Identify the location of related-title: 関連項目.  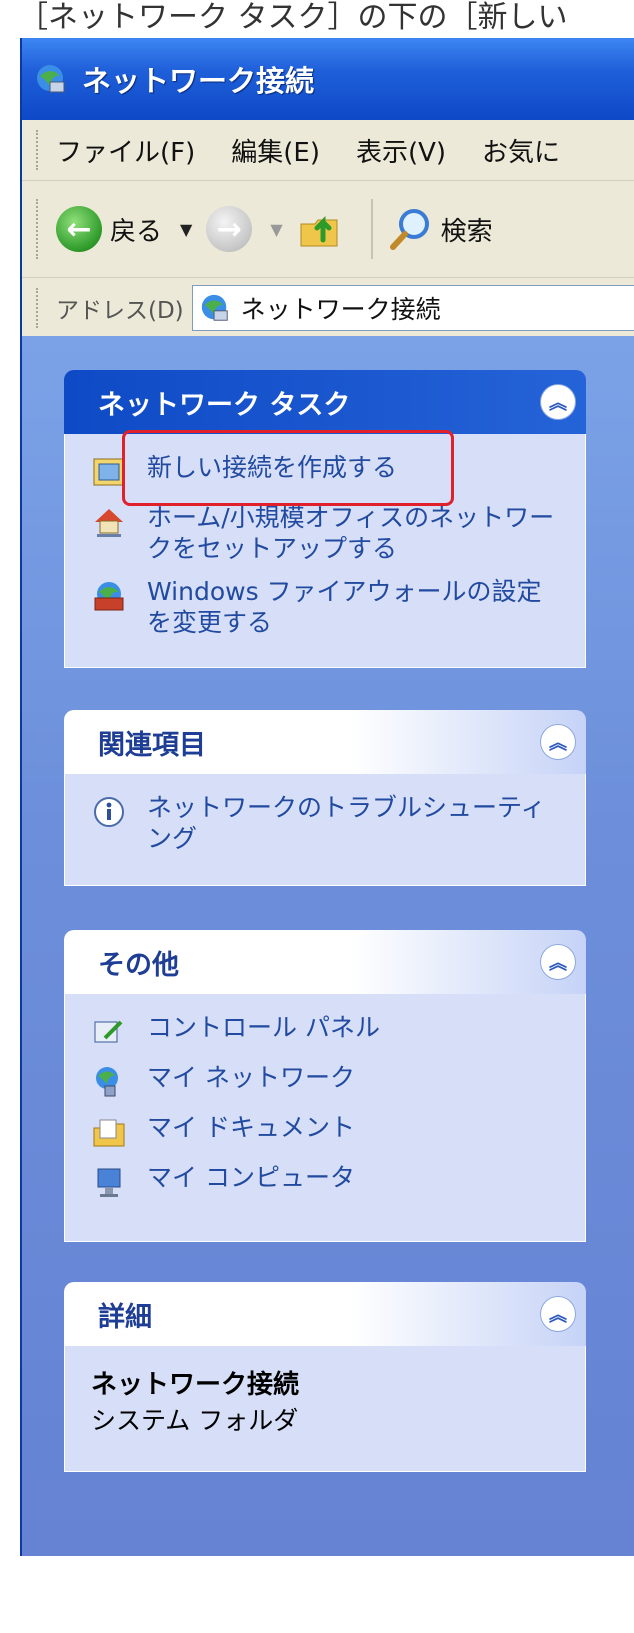
(152, 745).